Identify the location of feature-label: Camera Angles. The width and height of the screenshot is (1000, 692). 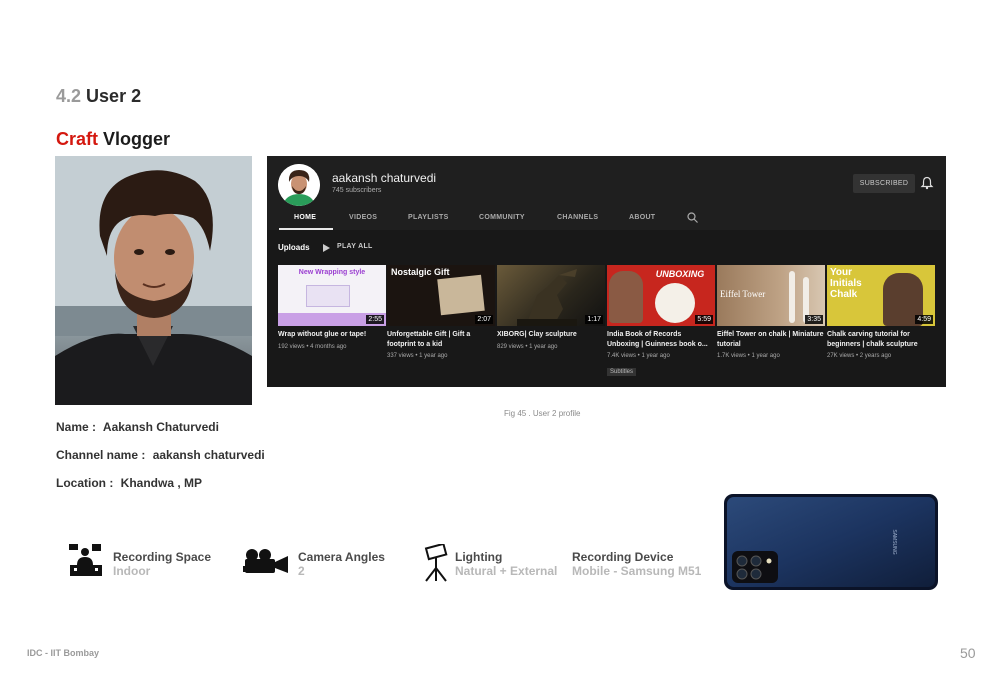
(341, 557).